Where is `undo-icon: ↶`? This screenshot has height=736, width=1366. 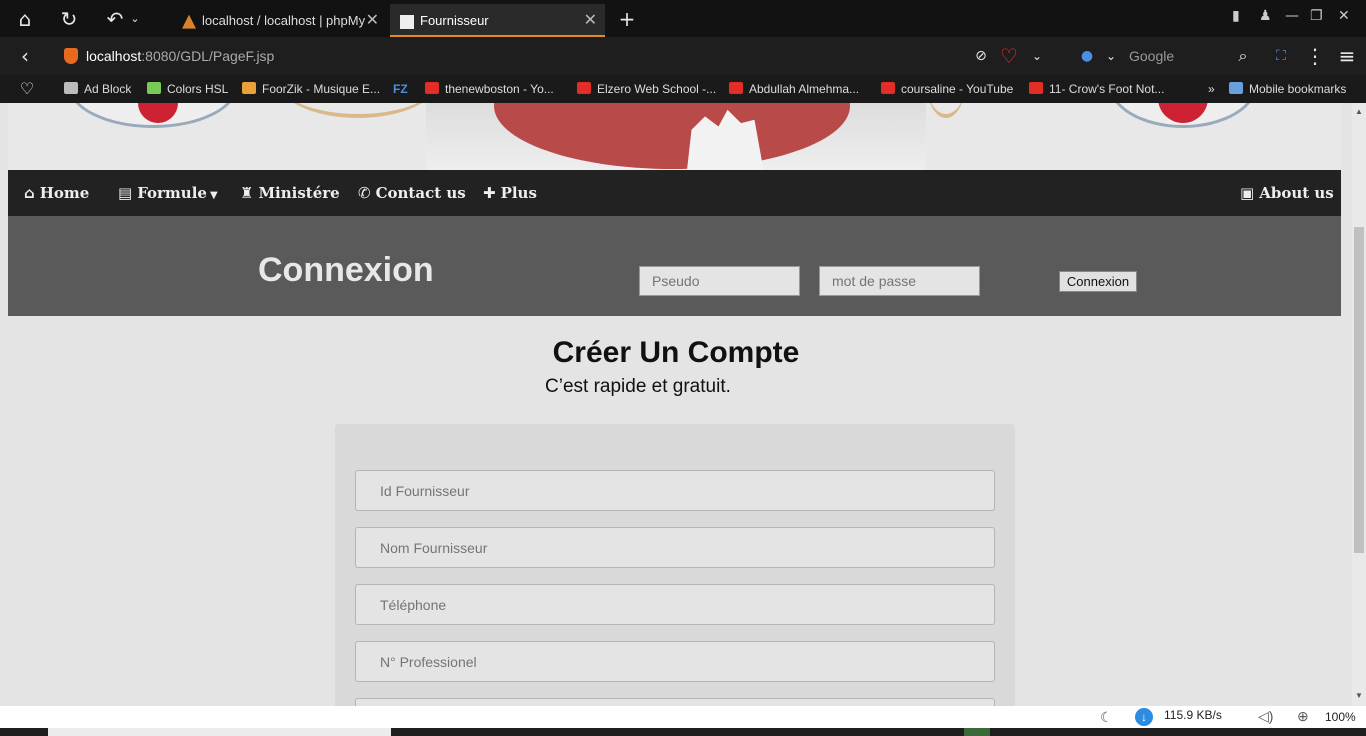
undo-icon: ↶ is located at coordinates (115, 19).